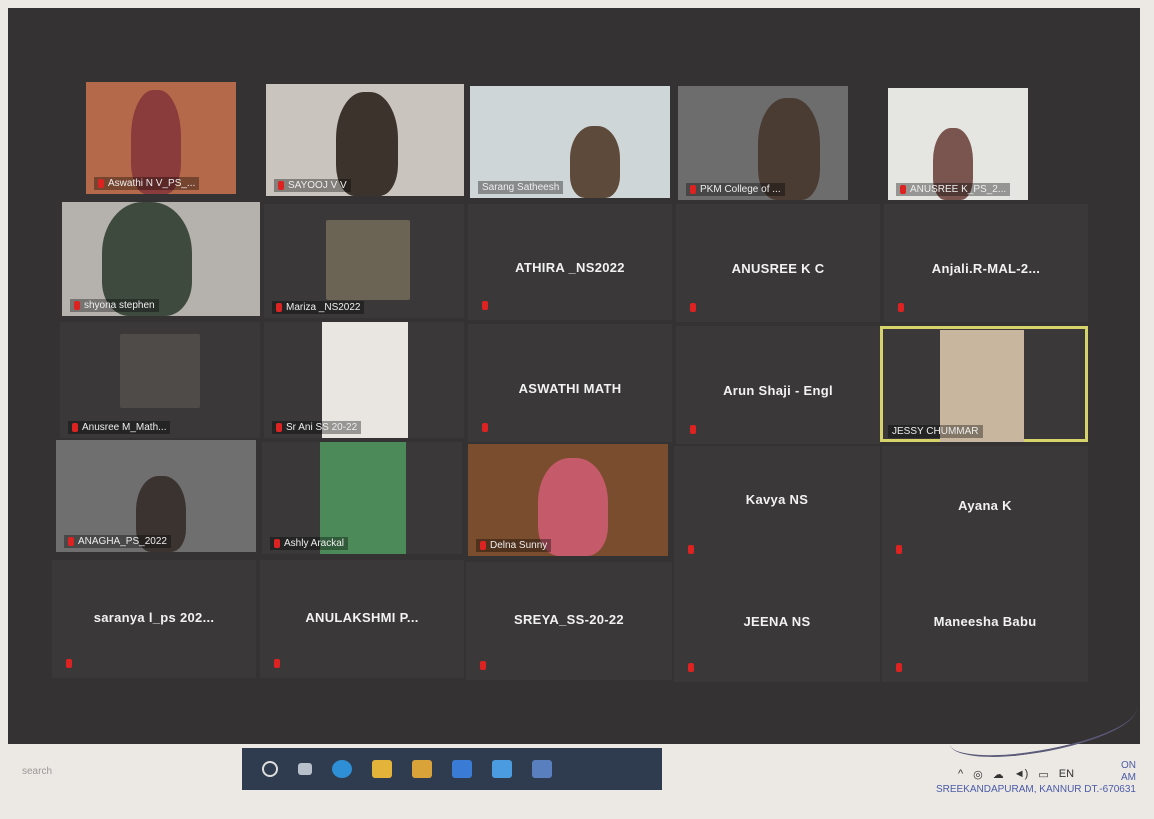  I want to click on participant-label: Mariza _NS2022, so click(318, 307).